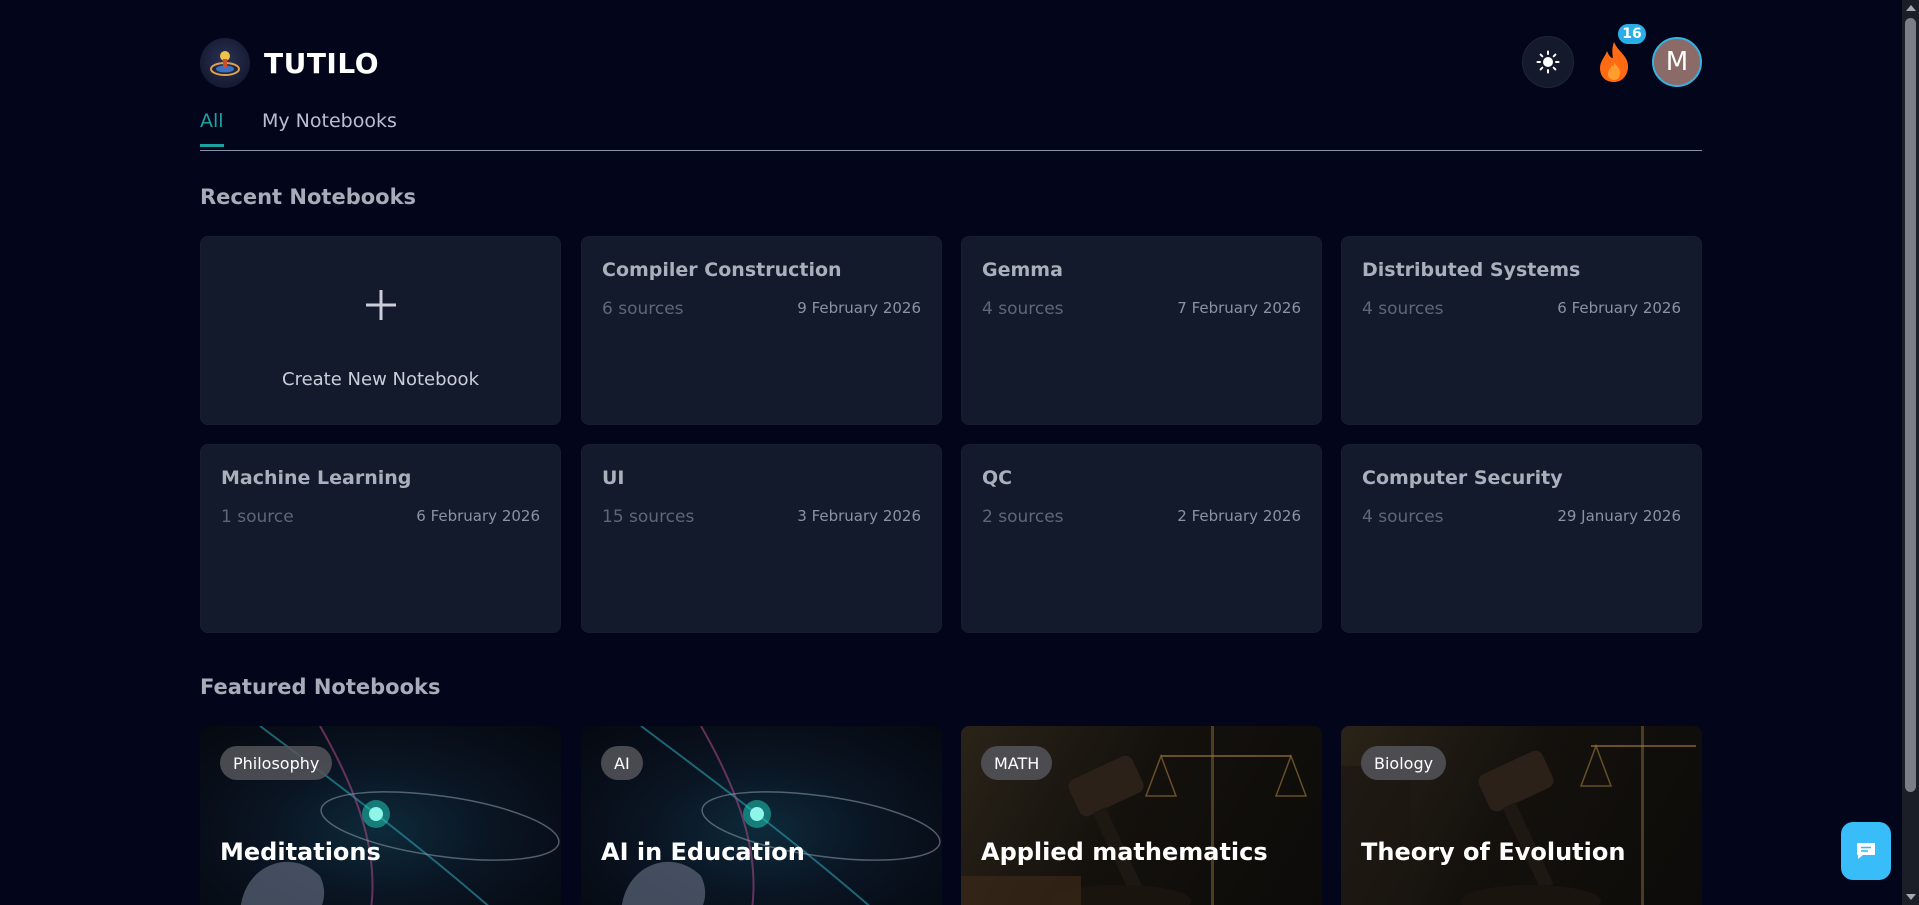 Image resolution: width=1919 pixels, height=905 pixels. Describe the element at coordinates (1023, 517) in the screenshot. I see `notebook-sources: 2 sources` at that location.